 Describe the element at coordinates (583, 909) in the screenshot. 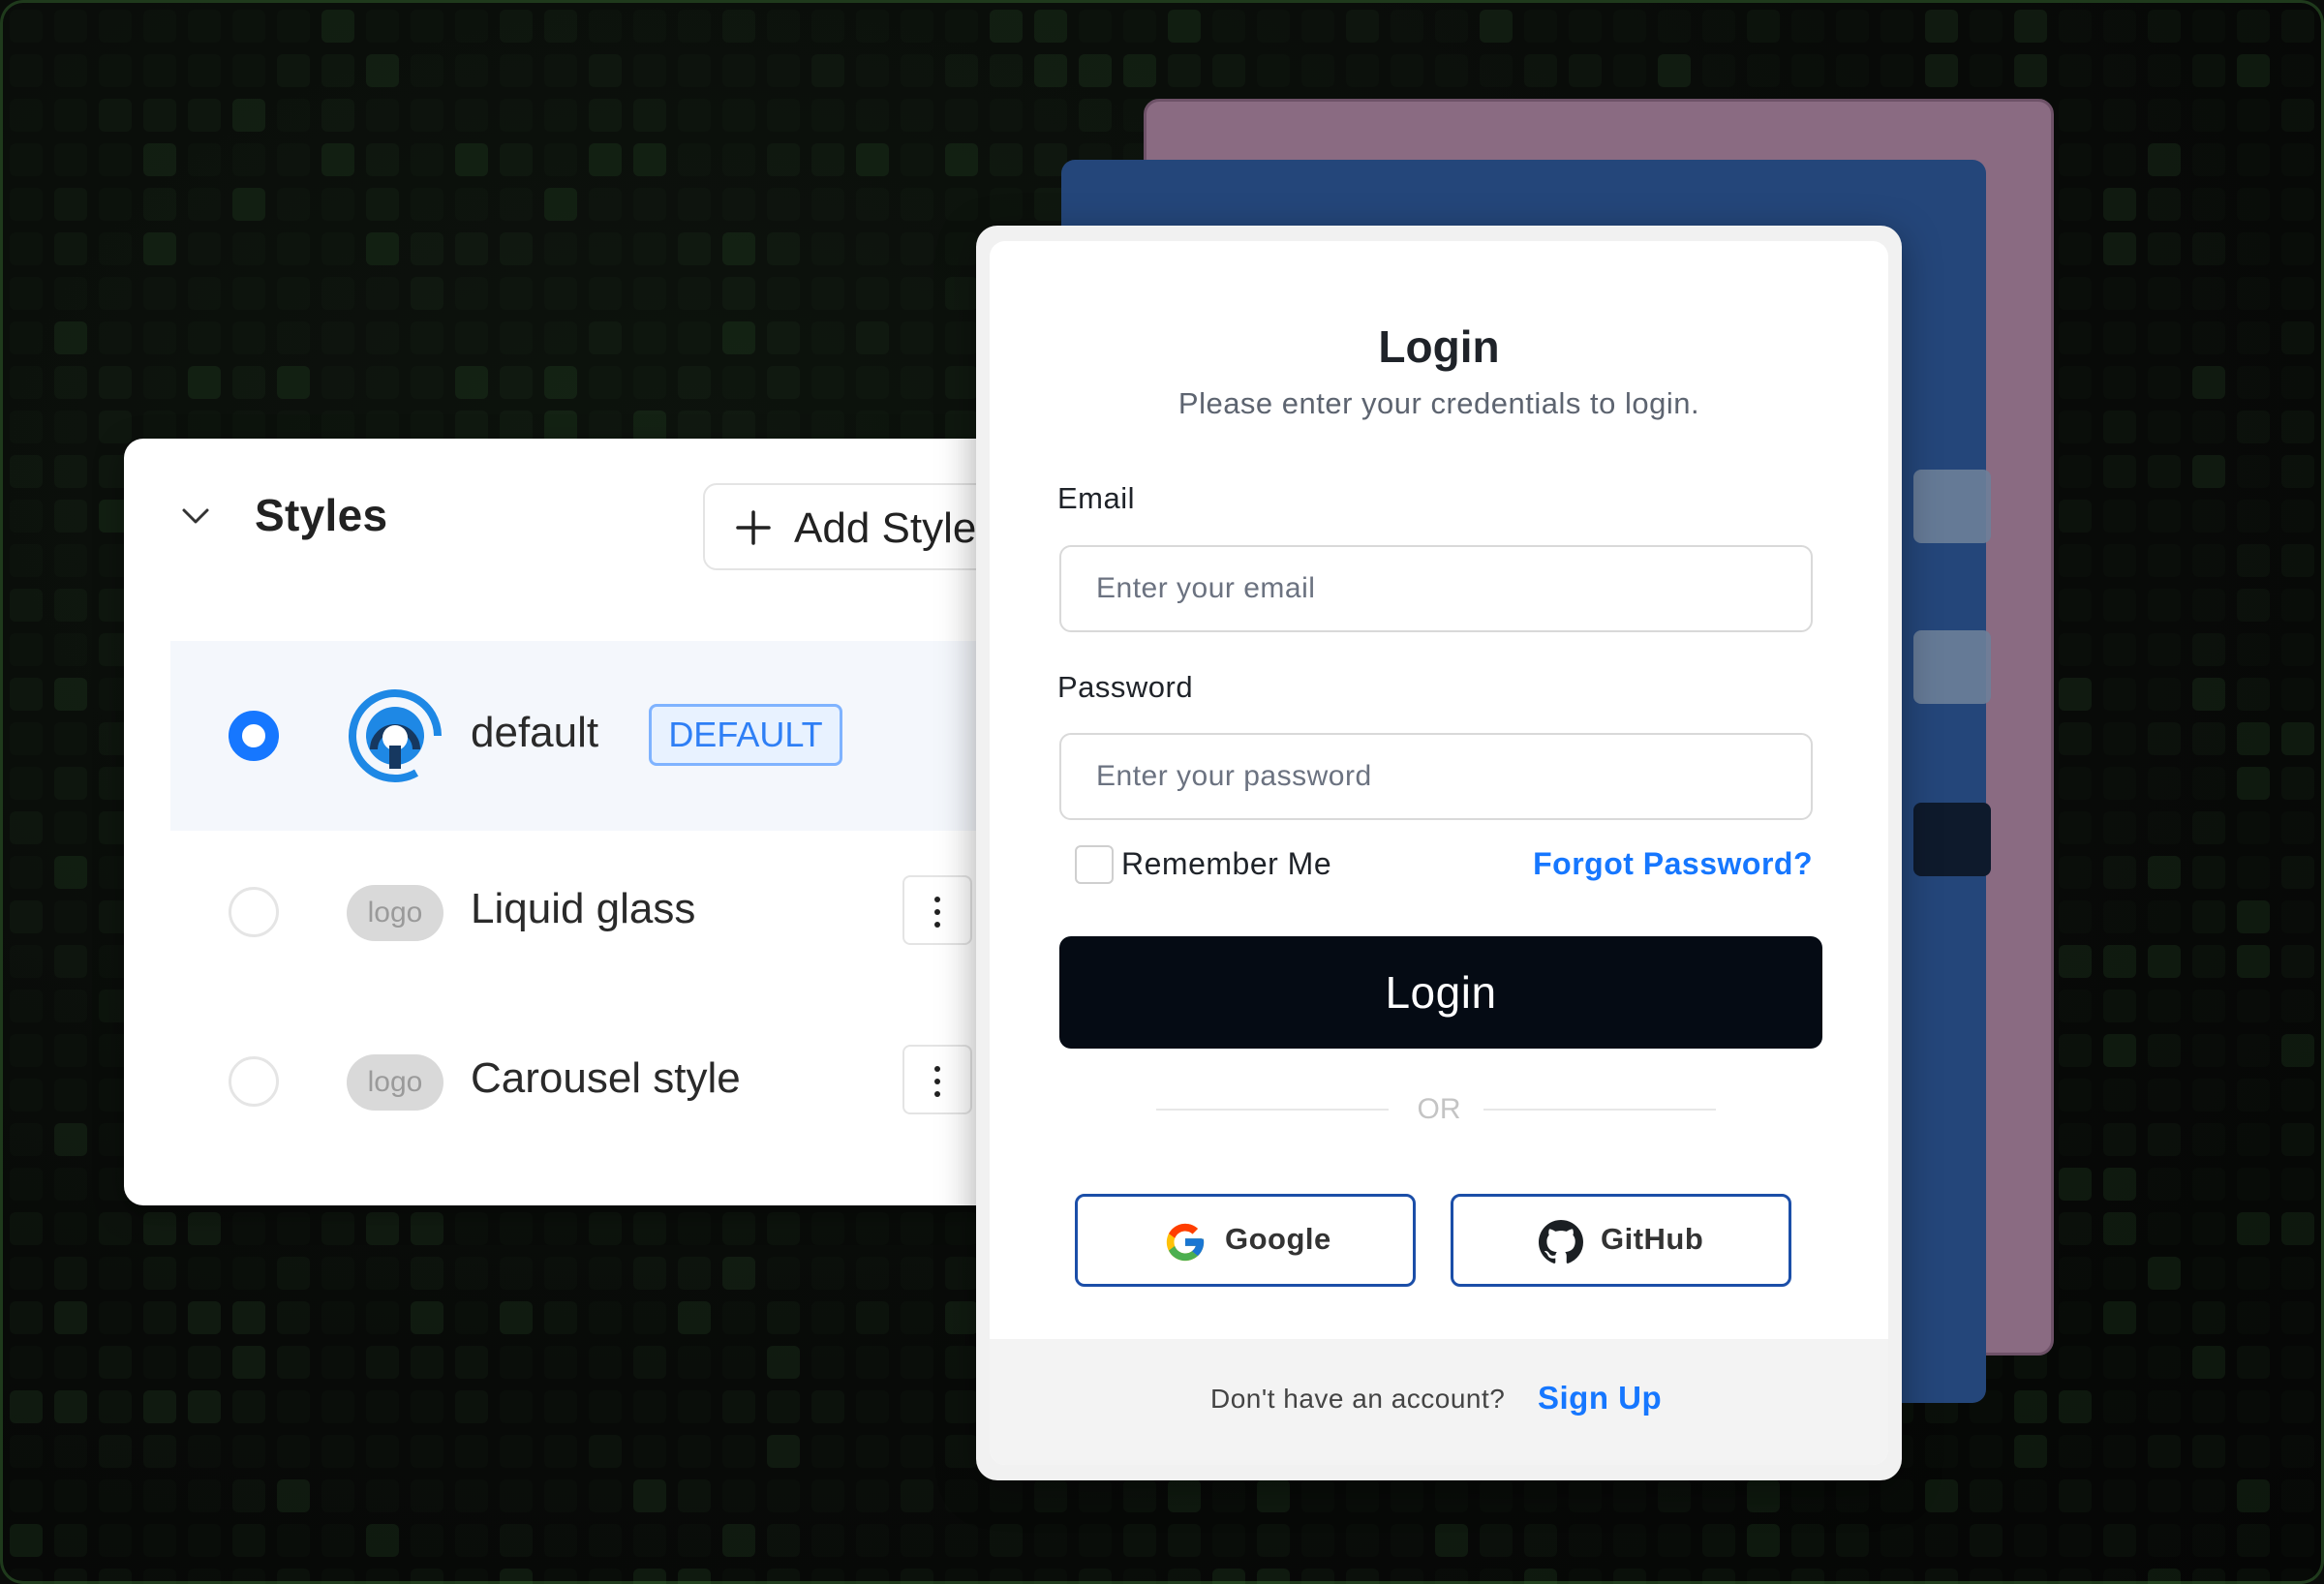

I see `style-name: Liquid glass` at that location.